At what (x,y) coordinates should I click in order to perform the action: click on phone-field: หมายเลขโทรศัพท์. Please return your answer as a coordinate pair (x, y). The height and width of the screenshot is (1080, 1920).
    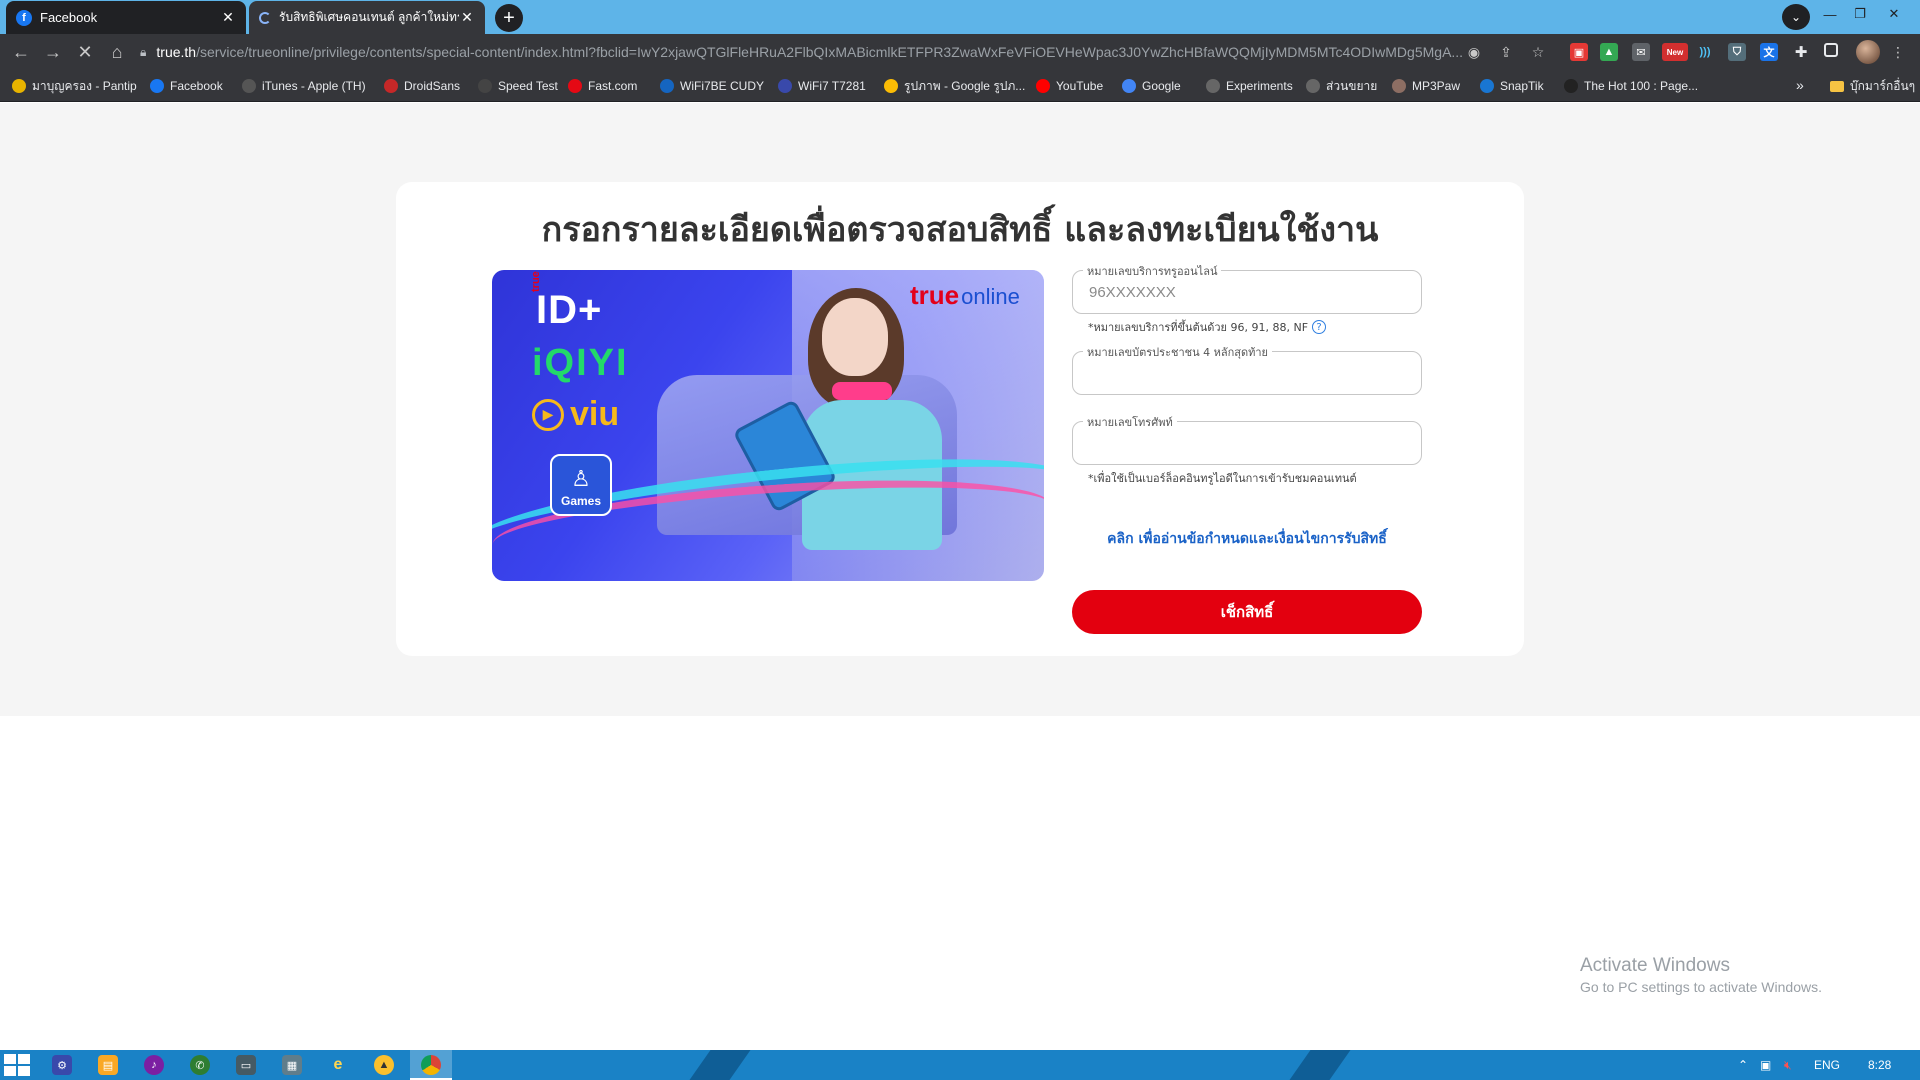
    Looking at the image, I should click on (1247, 439).